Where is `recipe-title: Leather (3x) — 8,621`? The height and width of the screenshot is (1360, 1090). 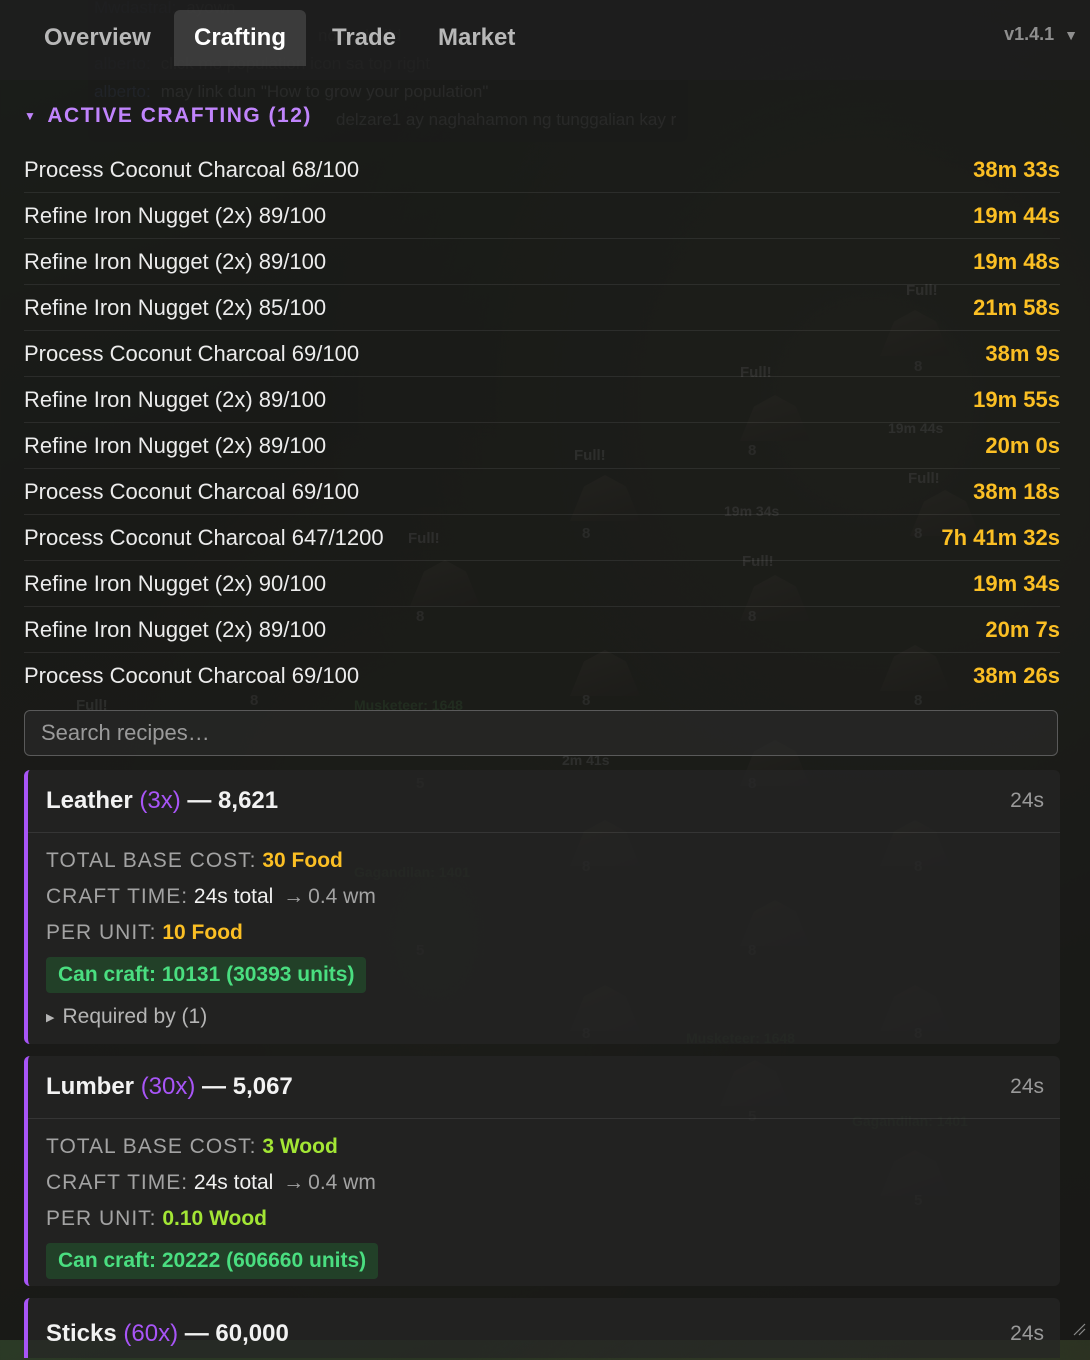
recipe-title: Leather (3x) — 8,621 is located at coordinates (162, 801).